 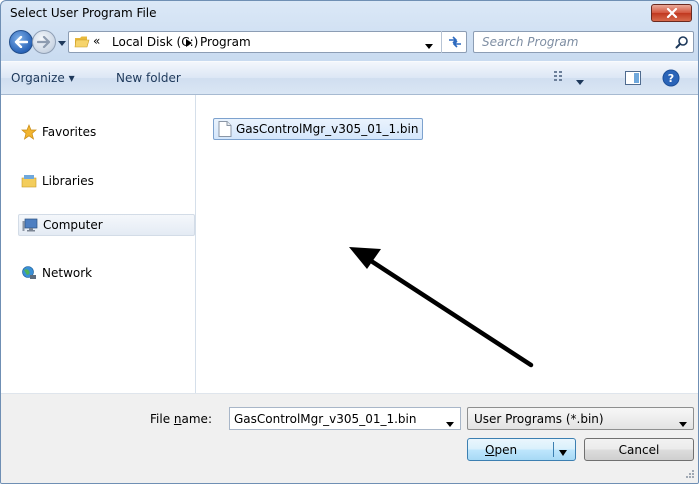 I want to click on network-icon, so click(x=29, y=273).